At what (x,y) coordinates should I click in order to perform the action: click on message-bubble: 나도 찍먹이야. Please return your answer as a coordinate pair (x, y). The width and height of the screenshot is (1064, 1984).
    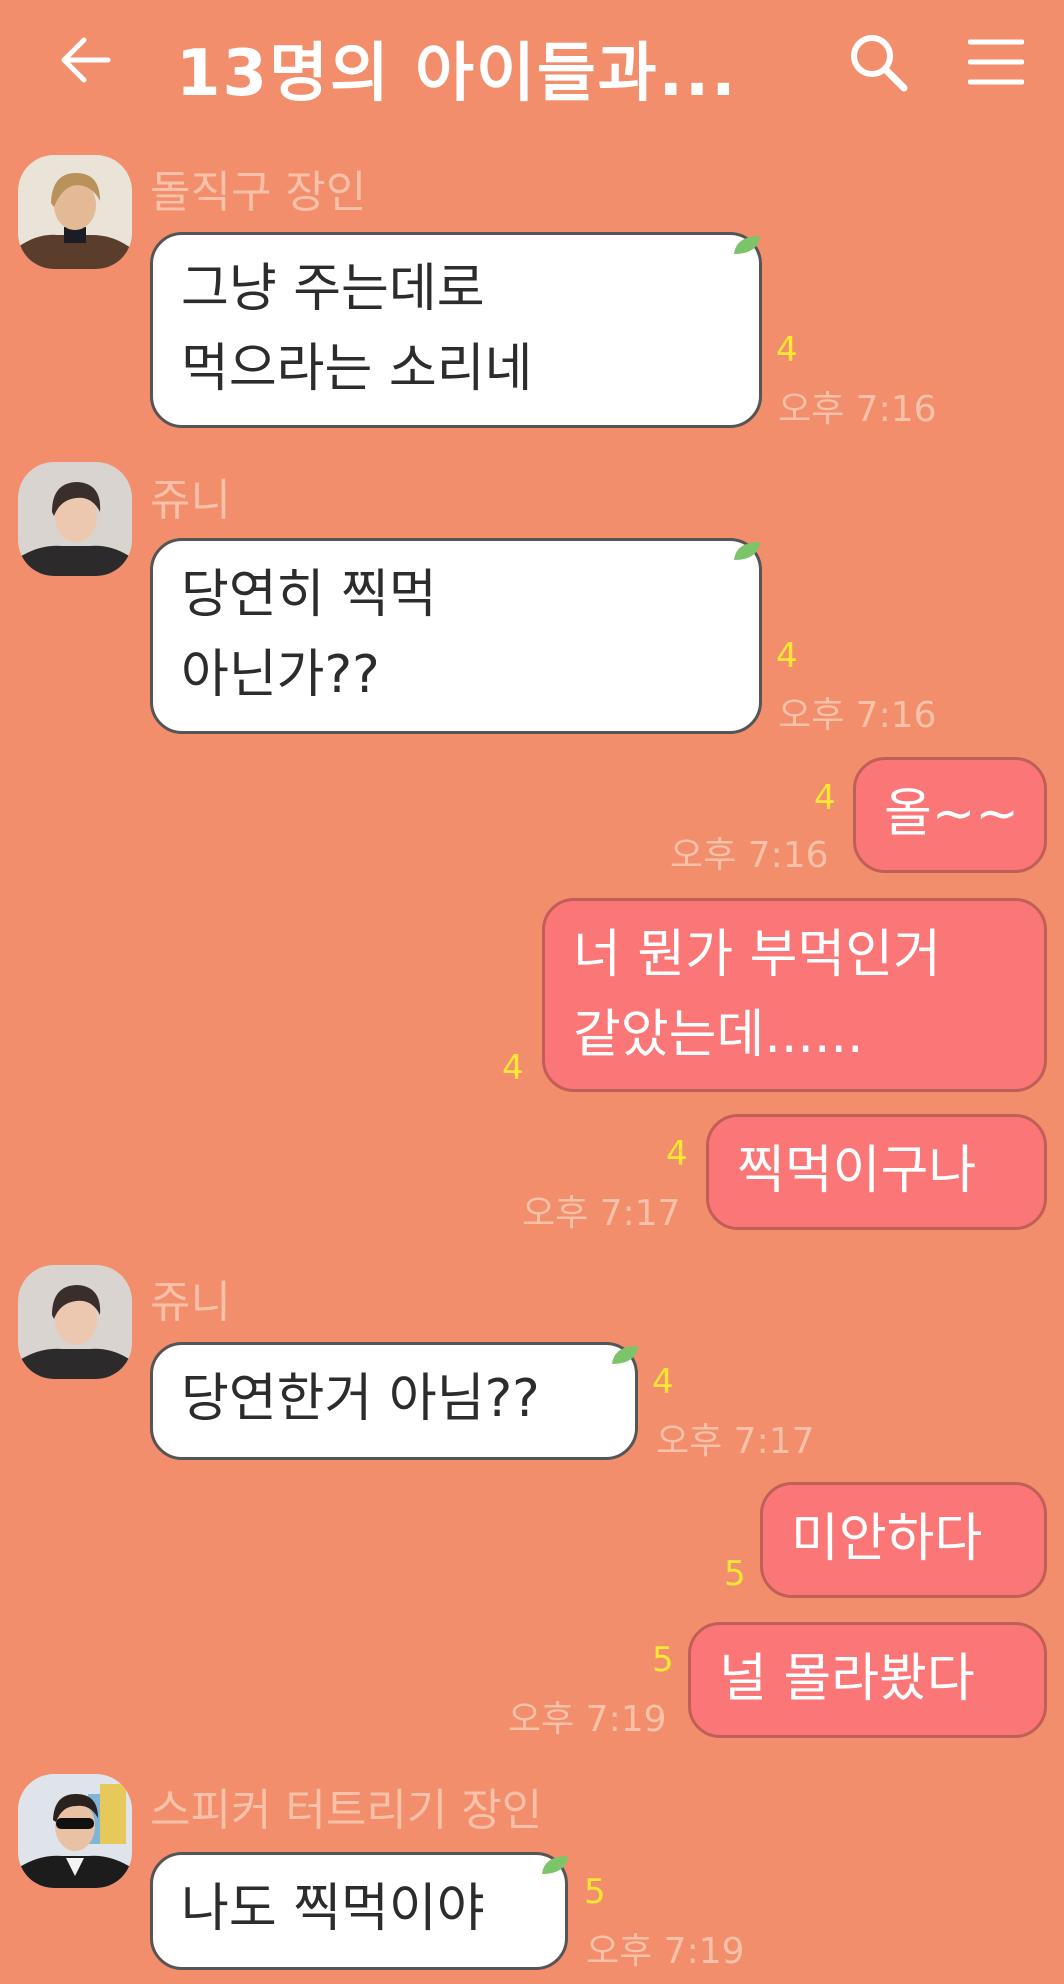
    Looking at the image, I should click on (359, 1911).